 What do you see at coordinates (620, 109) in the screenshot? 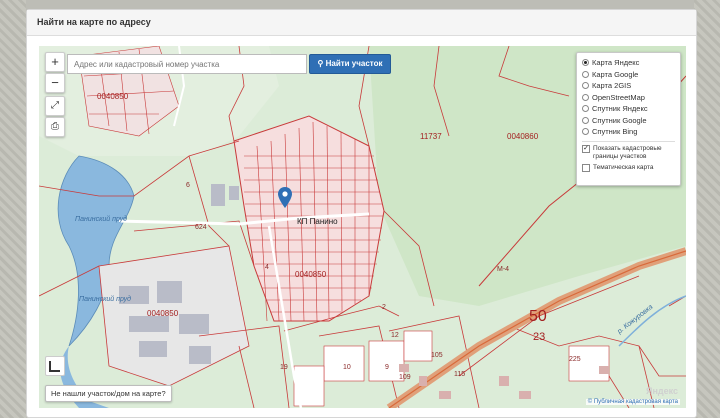
I see `layer-option-label: Спутник Яндекс` at bounding box center [620, 109].